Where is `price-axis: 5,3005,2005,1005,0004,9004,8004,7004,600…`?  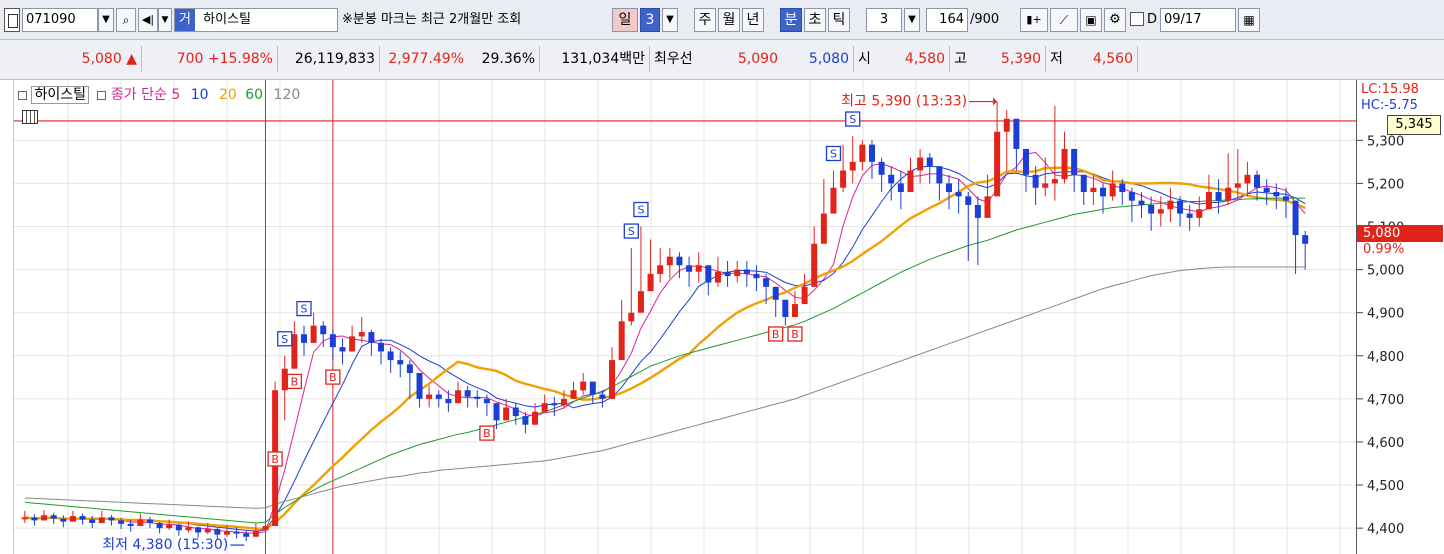 price-axis: 5,3005,2005,1005,0004,9004,8004,7004,600… is located at coordinates (1400, 317).